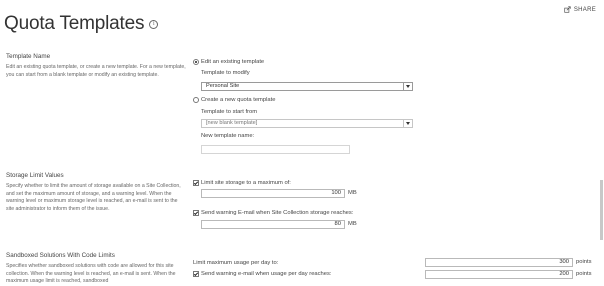 The height and width of the screenshot is (286, 604). I want to click on create-new-radio, so click(196, 100).